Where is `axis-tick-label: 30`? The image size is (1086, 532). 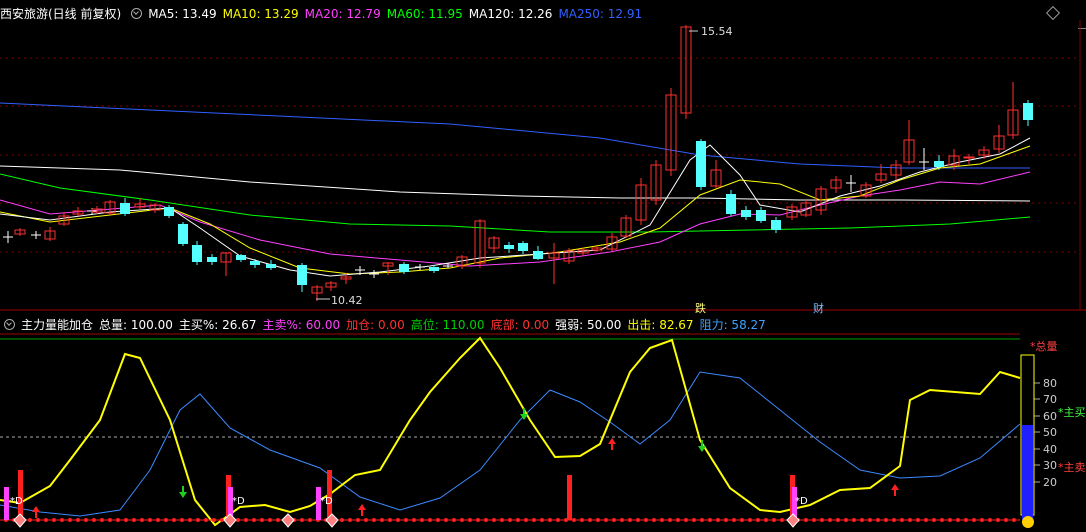
axis-tick-label: 30 is located at coordinates (1050, 465).